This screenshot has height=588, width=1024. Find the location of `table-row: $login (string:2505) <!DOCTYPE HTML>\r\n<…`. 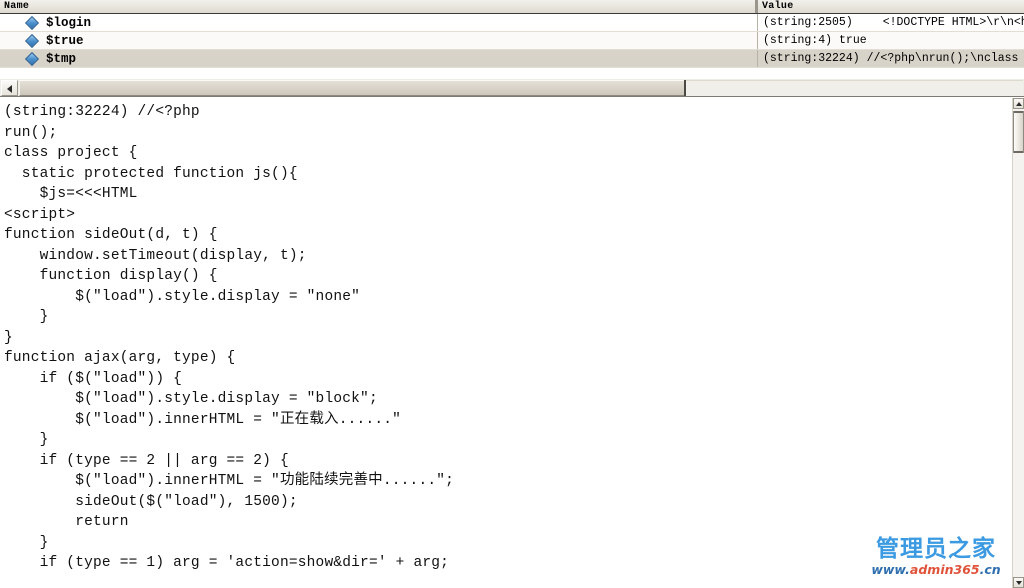

table-row: $login (string:2505) <!DOCTYPE HTML>\r\n<… is located at coordinates (512, 23).